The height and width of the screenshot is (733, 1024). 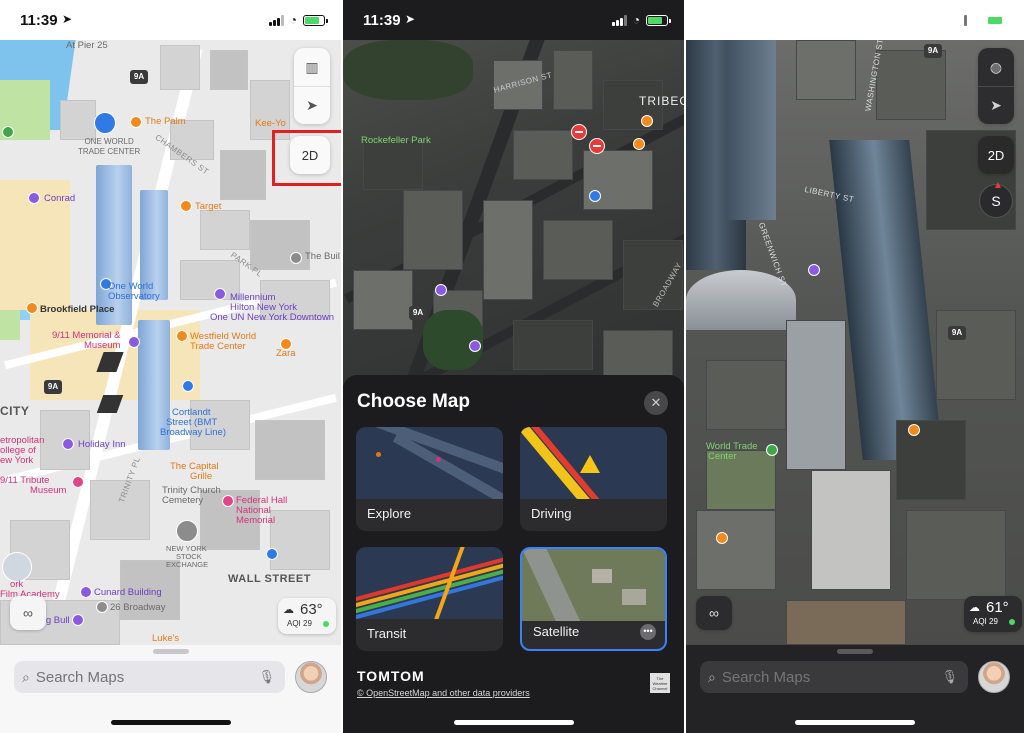 What do you see at coordinates (429, 479) in the screenshot?
I see `map-option-explore: Explore` at bounding box center [429, 479].